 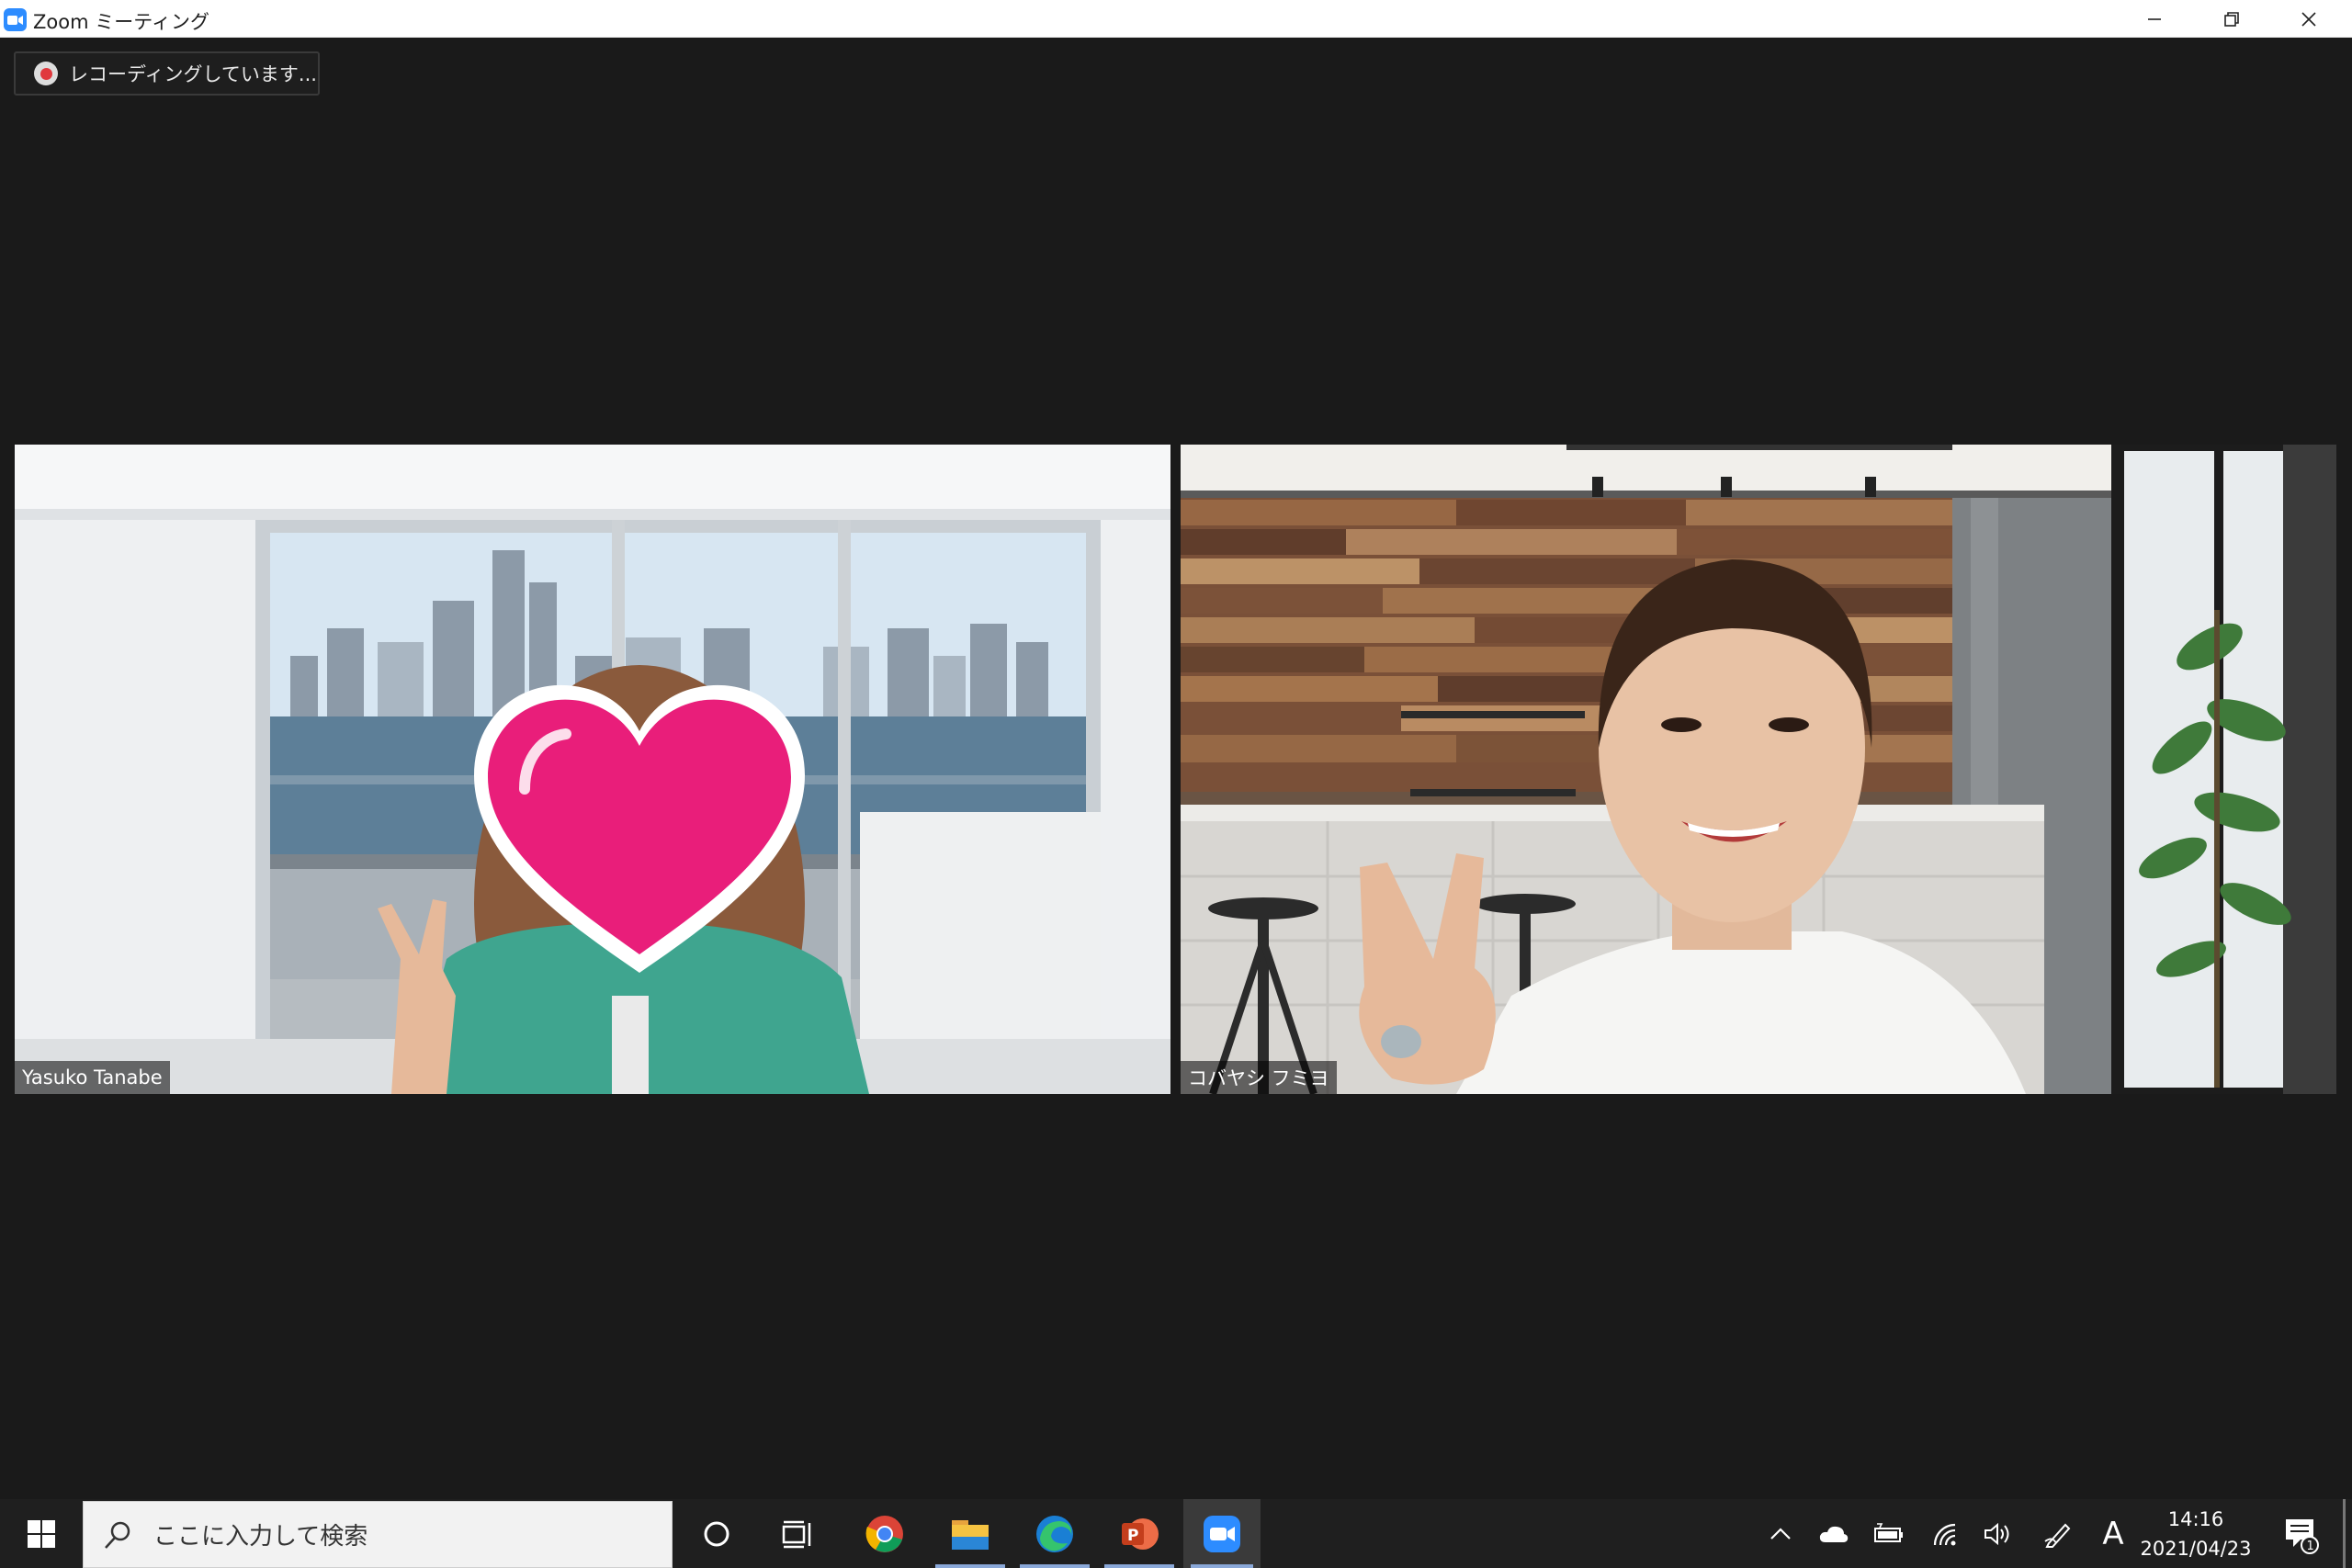 I want to click on restore-button, so click(x=2231, y=19).